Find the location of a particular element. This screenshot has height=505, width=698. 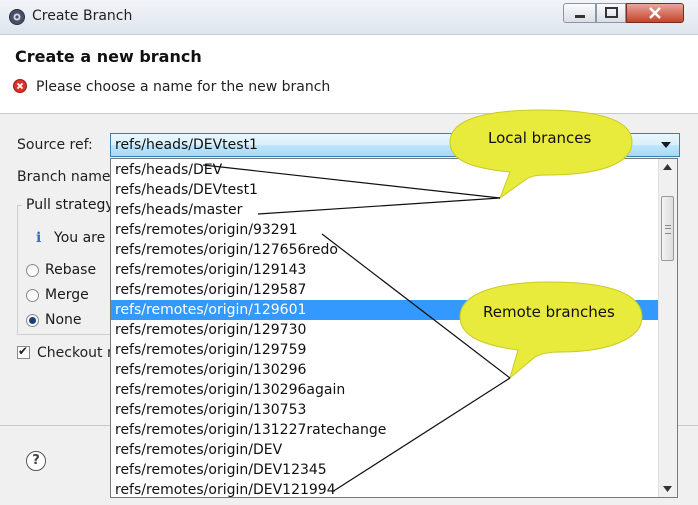

chevron-down-icon is located at coordinates (666, 145).